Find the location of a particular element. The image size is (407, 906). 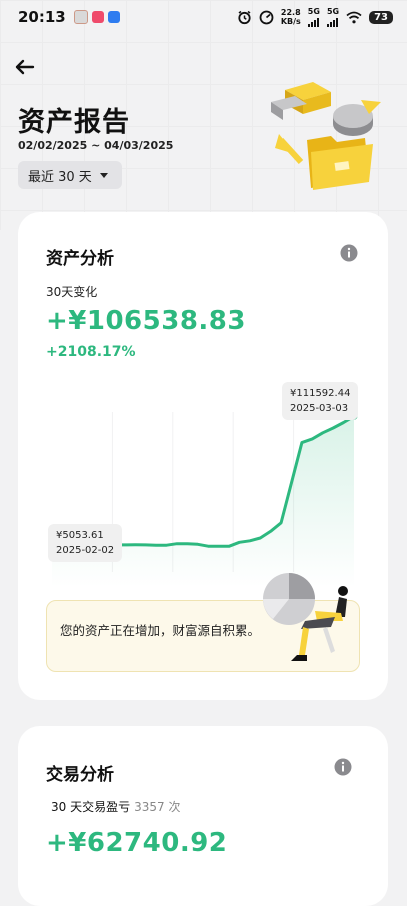

asset-report-illustration is located at coordinates (325, 138).